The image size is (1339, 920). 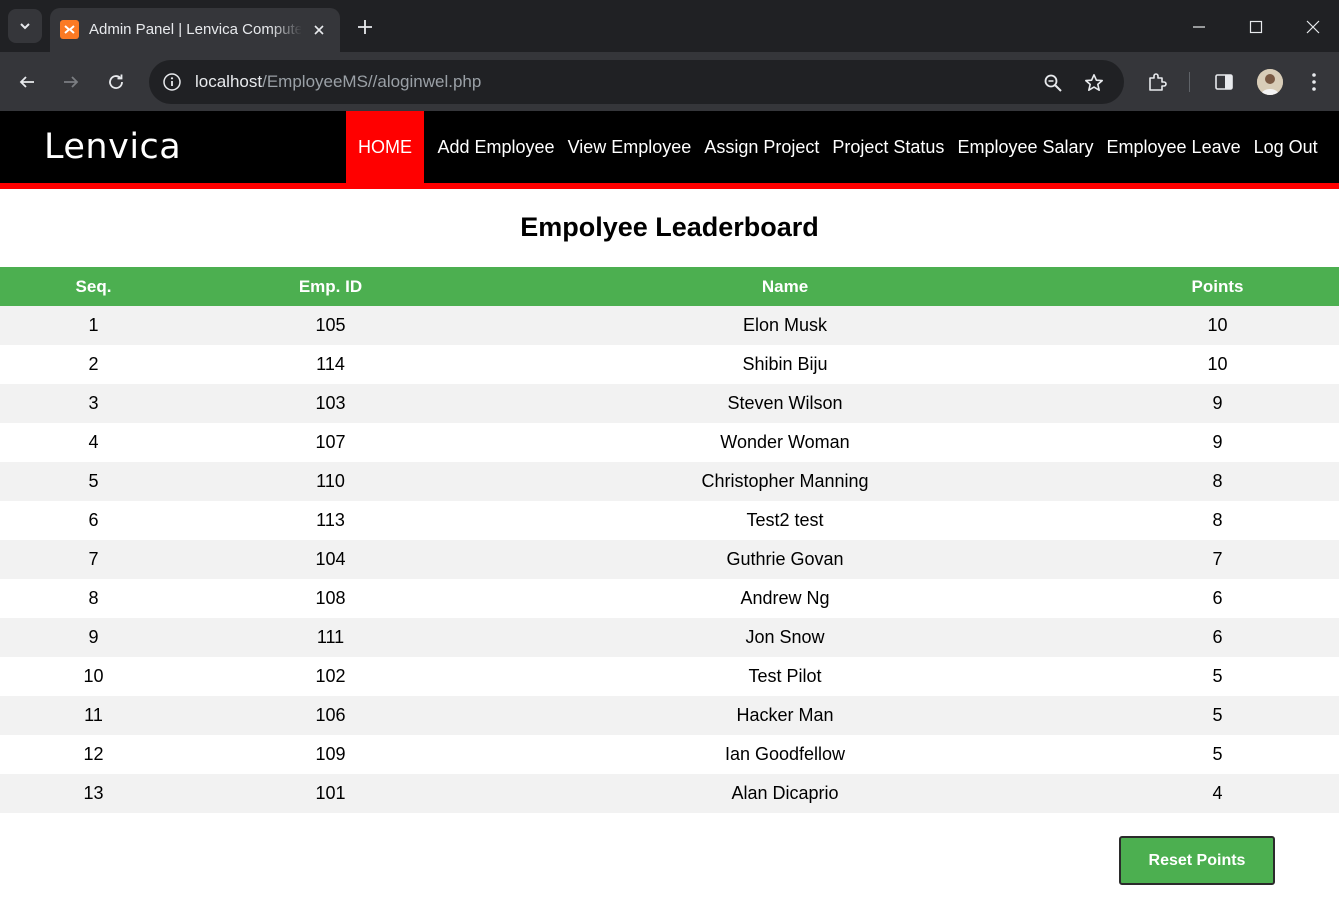 What do you see at coordinates (785, 715) in the screenshot?
I see `cell-name: Hacker Man` at bounding box center [785, 715].